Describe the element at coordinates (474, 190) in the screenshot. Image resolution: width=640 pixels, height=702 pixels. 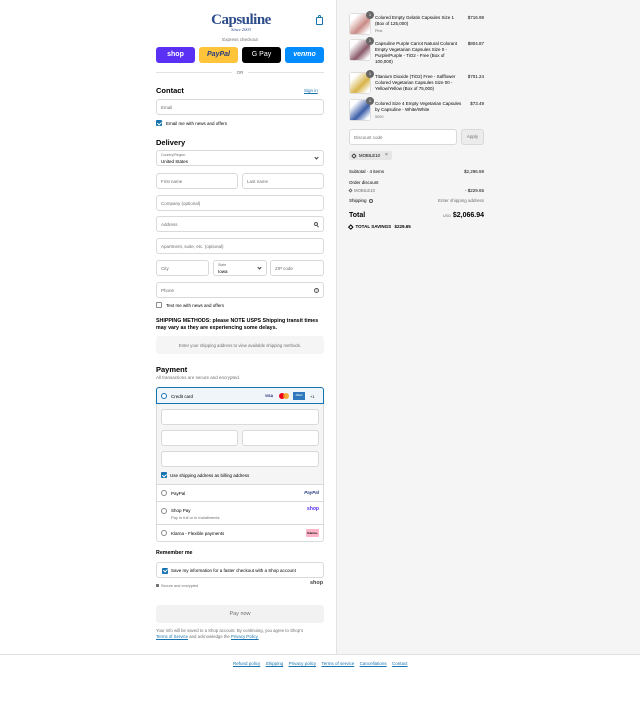
I see `order-discount-value: - $229.65` at that location.